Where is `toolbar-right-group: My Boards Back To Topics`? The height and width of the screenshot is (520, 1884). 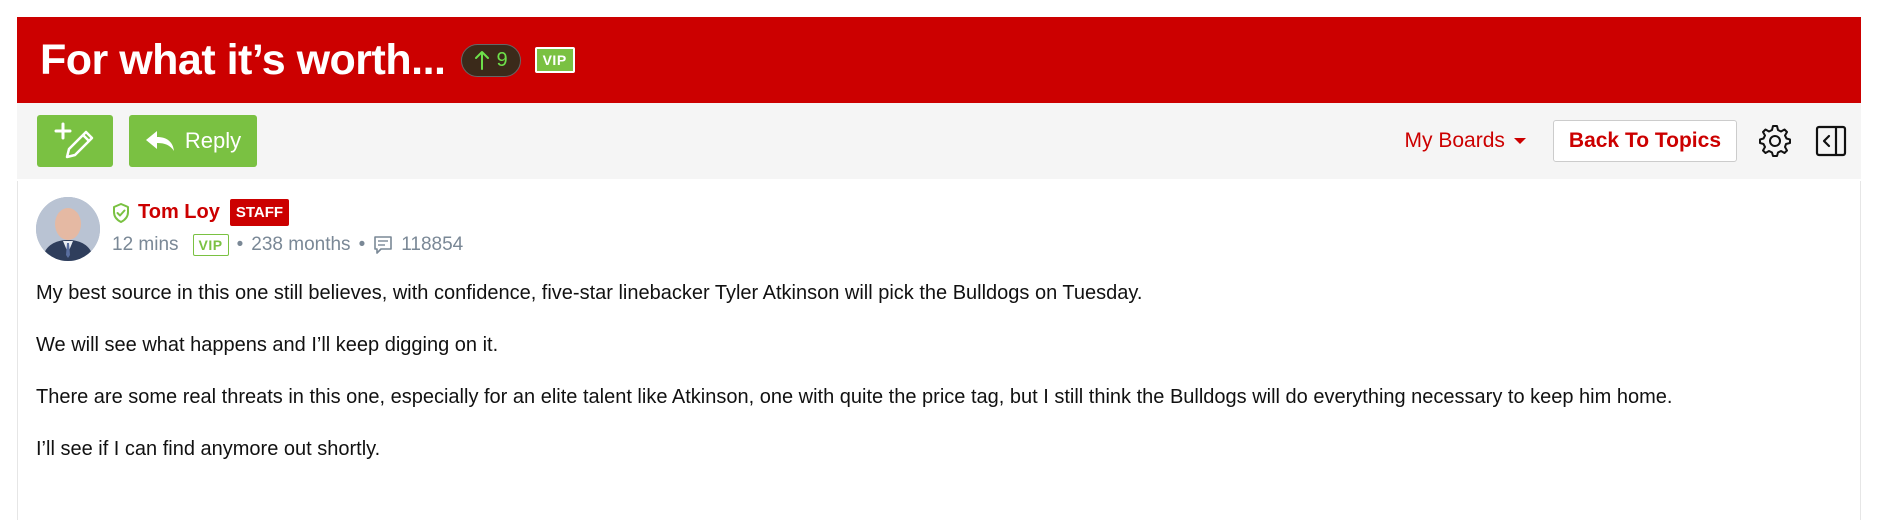
toolbar-right-group: My Boards Back To Topics is located at coordinates (1633, 141).